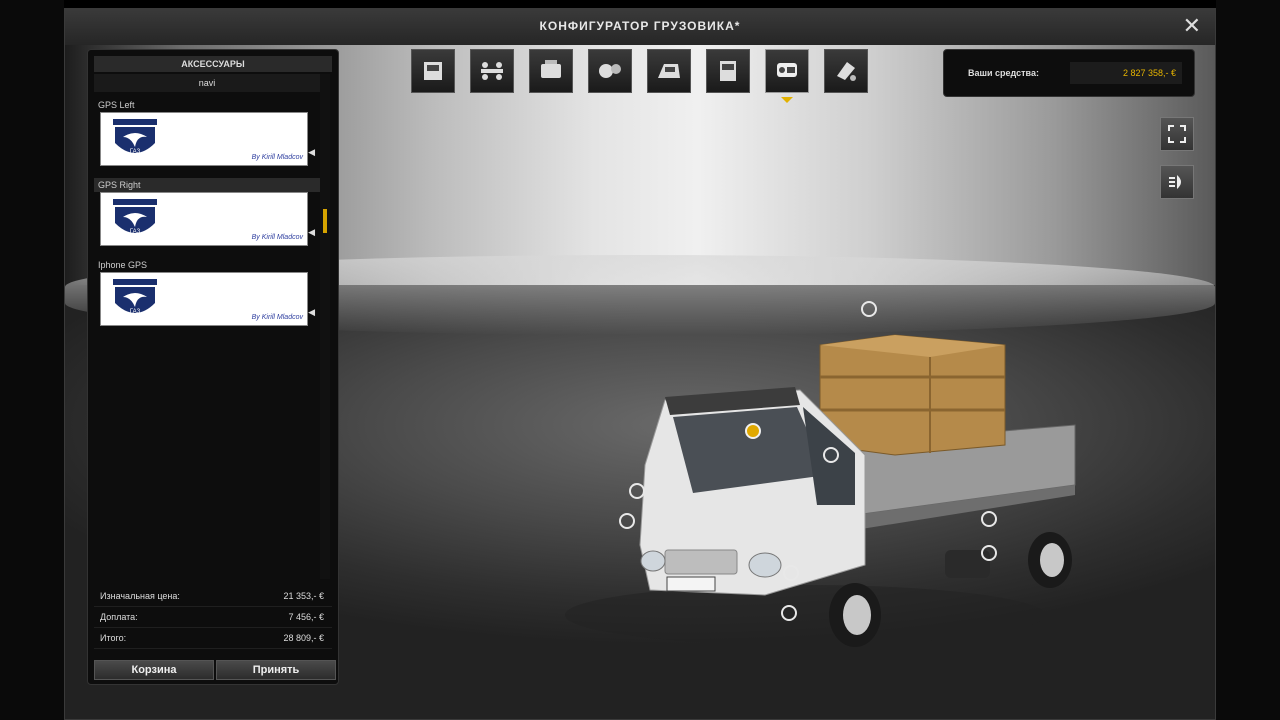 The height and width of the screenshot is (720, 1280). I want to click on hotspot-rear-wheel, so click(989, 519).